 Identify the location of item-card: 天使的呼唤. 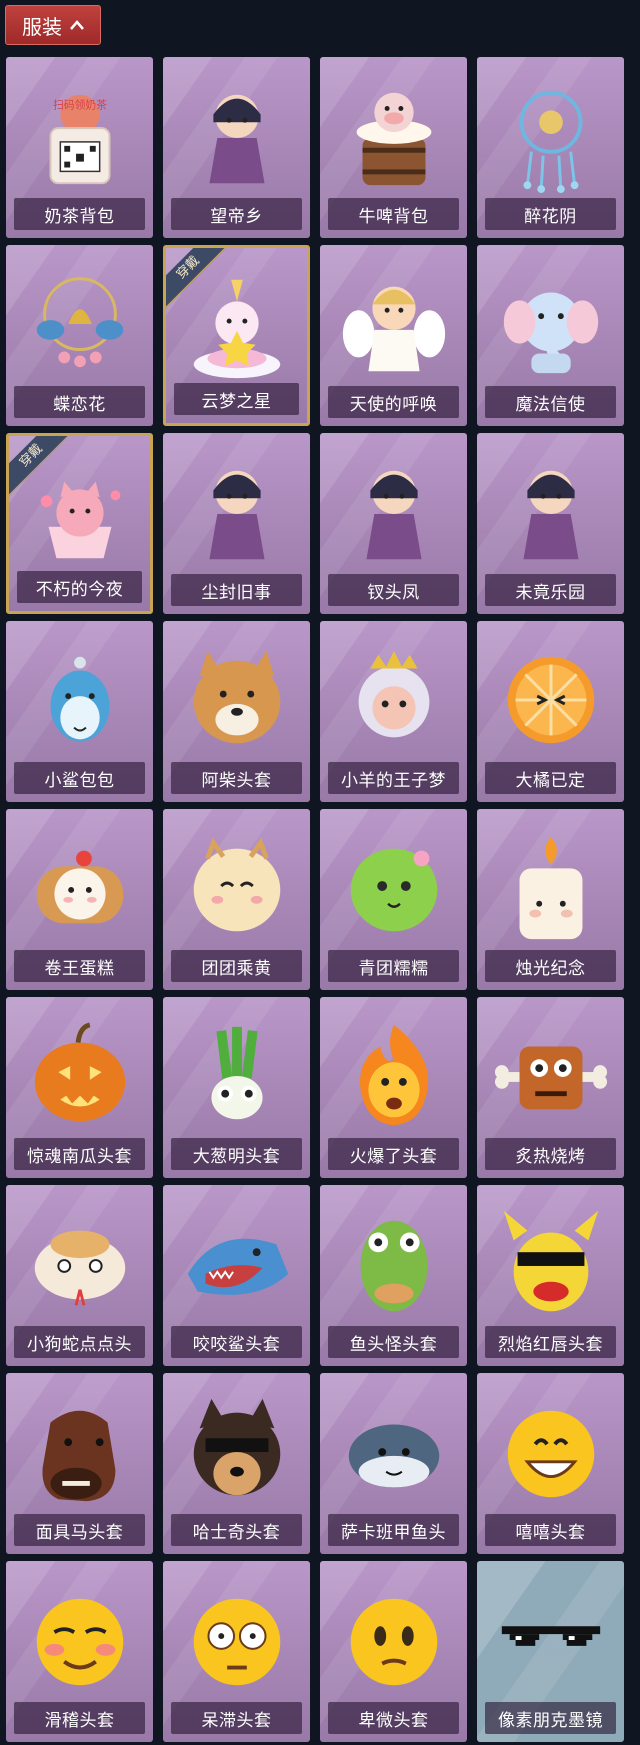
(393, 335).